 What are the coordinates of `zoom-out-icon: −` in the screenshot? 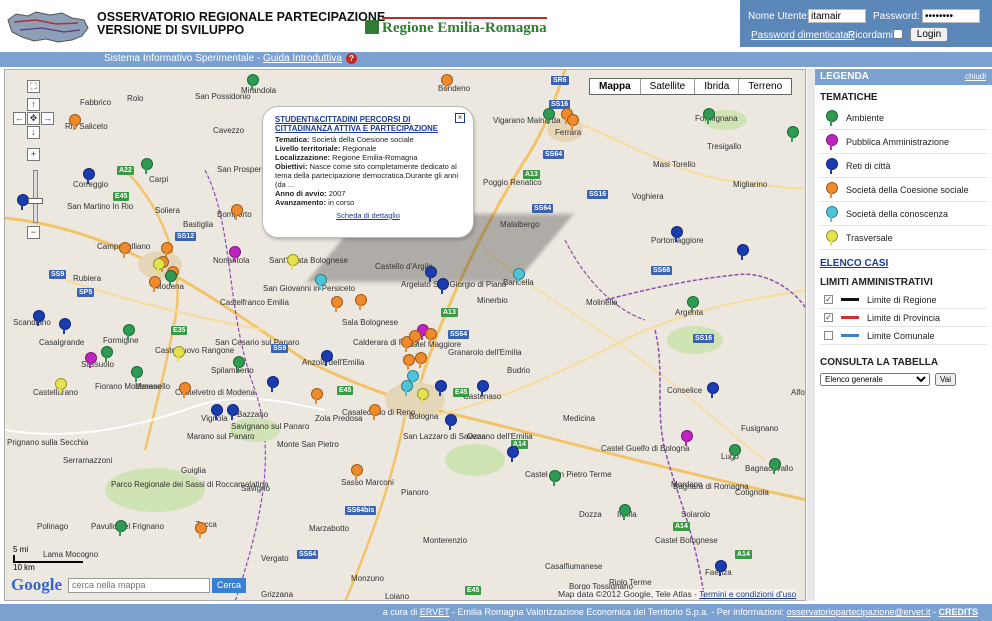 It's located at (33, 232).